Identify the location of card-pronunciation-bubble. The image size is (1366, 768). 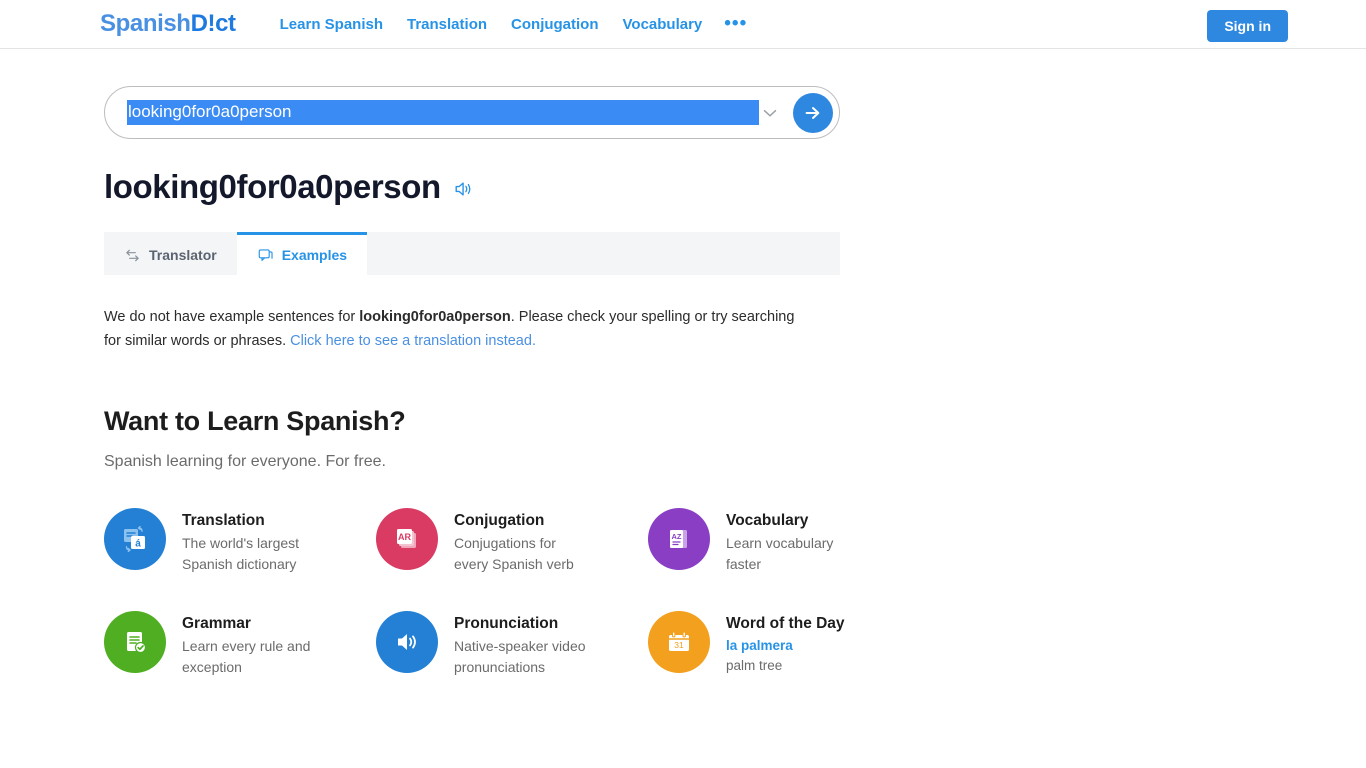
(407, 642).